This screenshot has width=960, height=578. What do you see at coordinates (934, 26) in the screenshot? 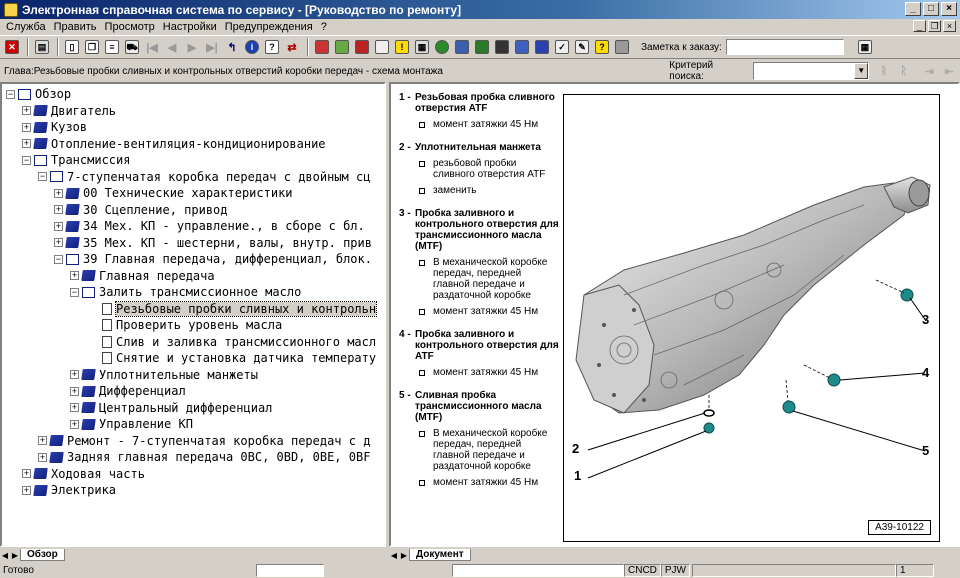
I see `mdi-restore-button: ❐` at bounding box center [934, 26].